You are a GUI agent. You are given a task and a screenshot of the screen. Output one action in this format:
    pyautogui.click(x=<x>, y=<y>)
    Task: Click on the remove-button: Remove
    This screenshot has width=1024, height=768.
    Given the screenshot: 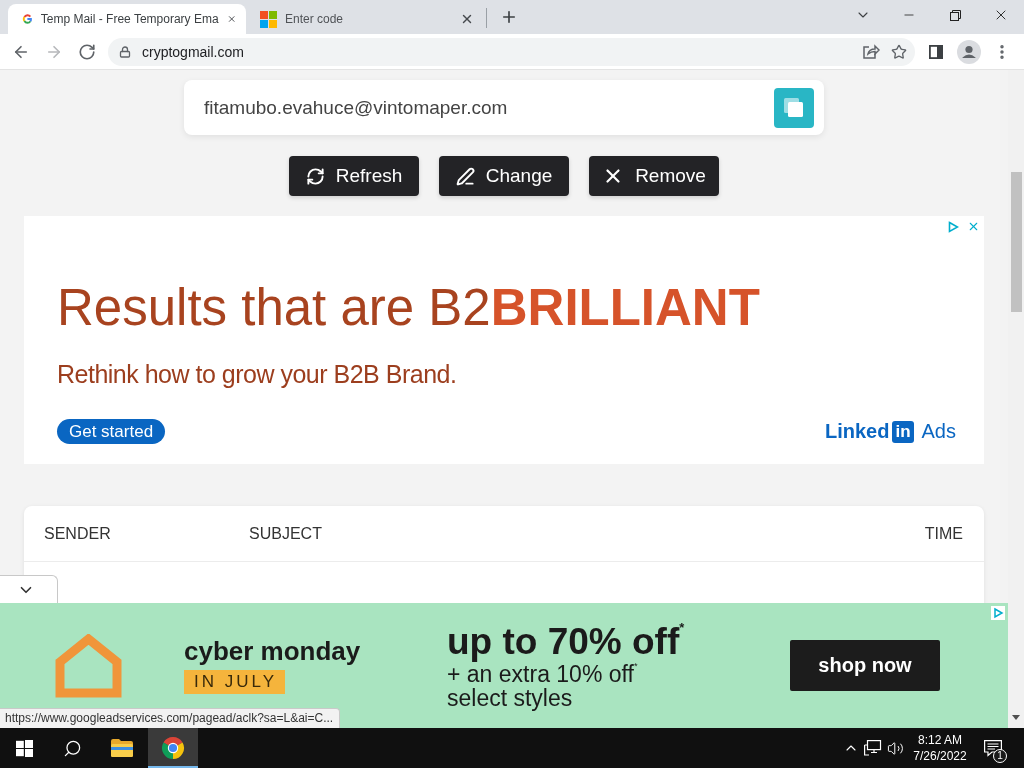 What is the action you would take?
    pyautogui.click(x=654, y=176)
    